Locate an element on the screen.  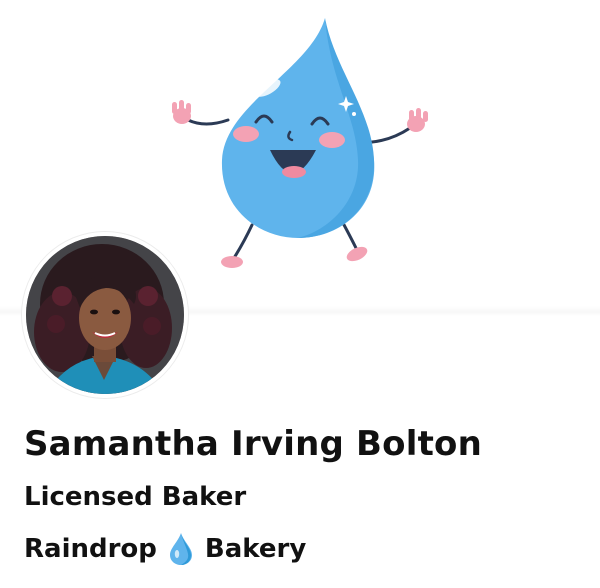
avatar is located at coordinates (105, 315).